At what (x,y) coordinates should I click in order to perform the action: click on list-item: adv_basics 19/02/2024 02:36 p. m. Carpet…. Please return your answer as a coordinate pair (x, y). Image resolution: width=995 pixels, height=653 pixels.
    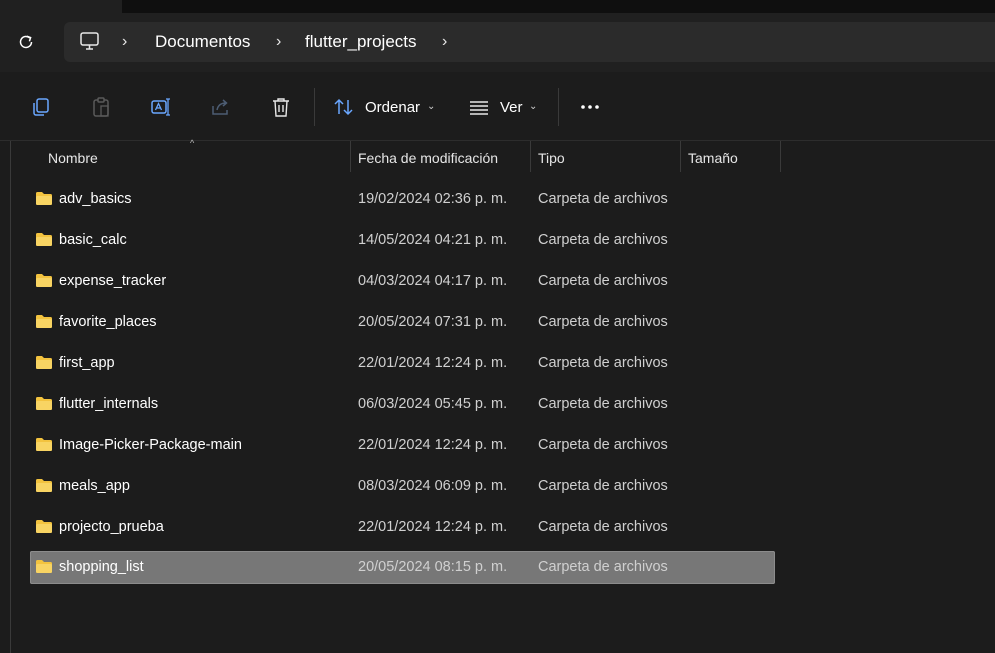
    Looking at the image, I should click on (402, 199).